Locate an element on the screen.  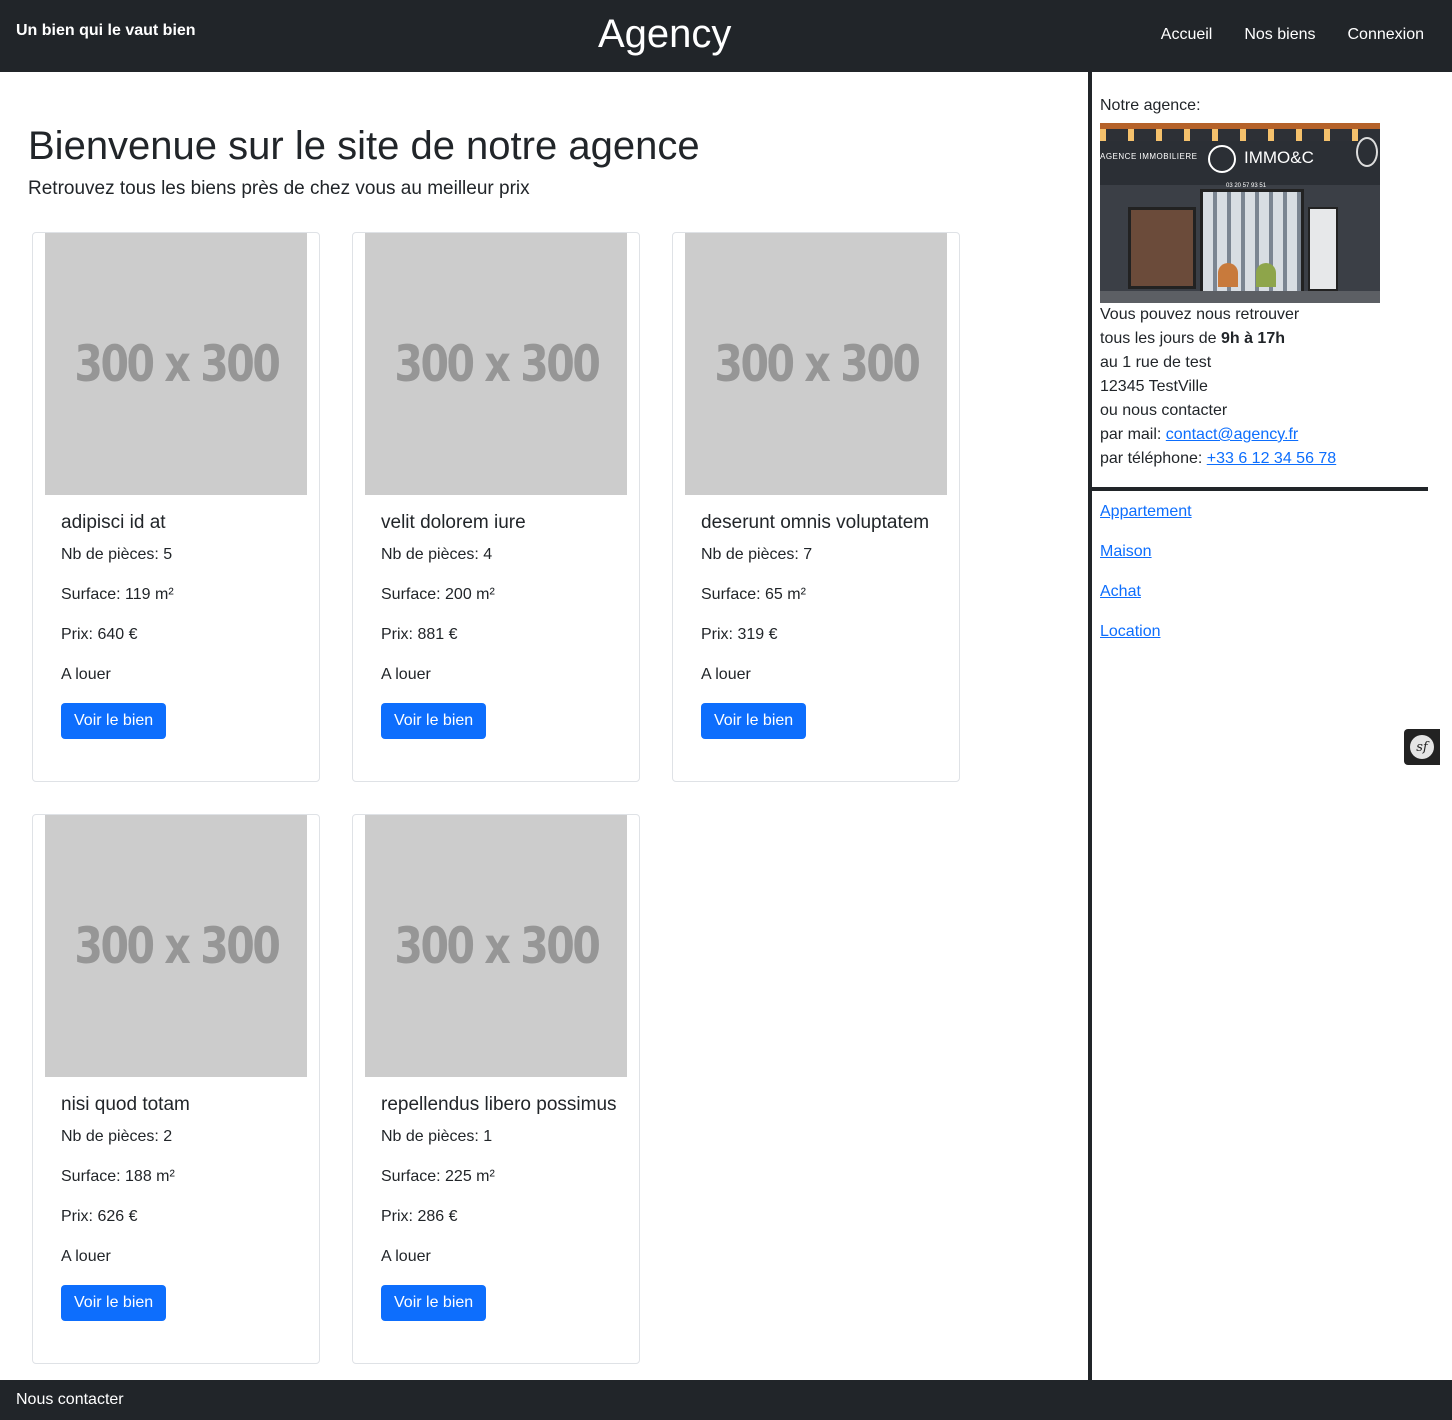
property-rooms: Nb de pièces: 4 is located at coordinates (437, 554).